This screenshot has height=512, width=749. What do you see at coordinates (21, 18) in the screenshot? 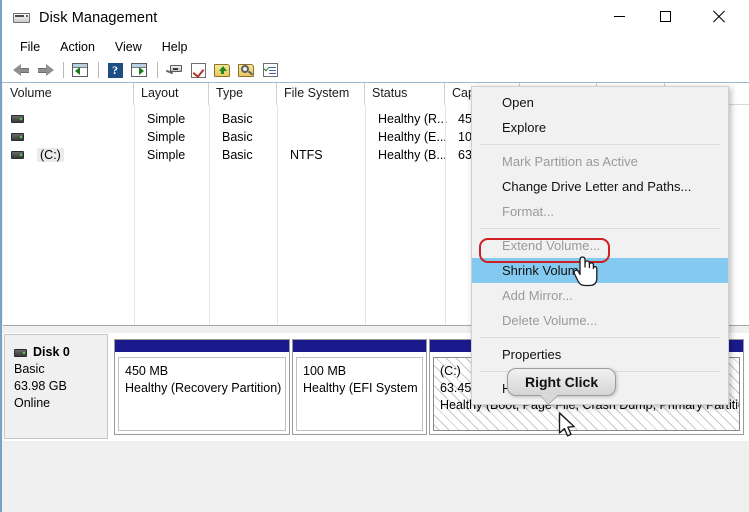
I see `disk-management-icon` at bounding box center [21, 18].